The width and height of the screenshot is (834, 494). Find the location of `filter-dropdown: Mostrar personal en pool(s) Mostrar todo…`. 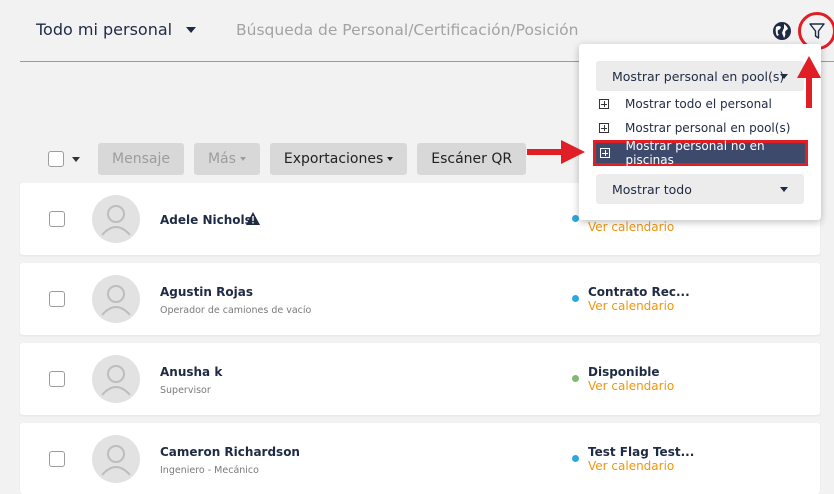

filter-dropdown: Mostrar personal en pool(s) Mostrar todo… is located at coordinates (700, 132).